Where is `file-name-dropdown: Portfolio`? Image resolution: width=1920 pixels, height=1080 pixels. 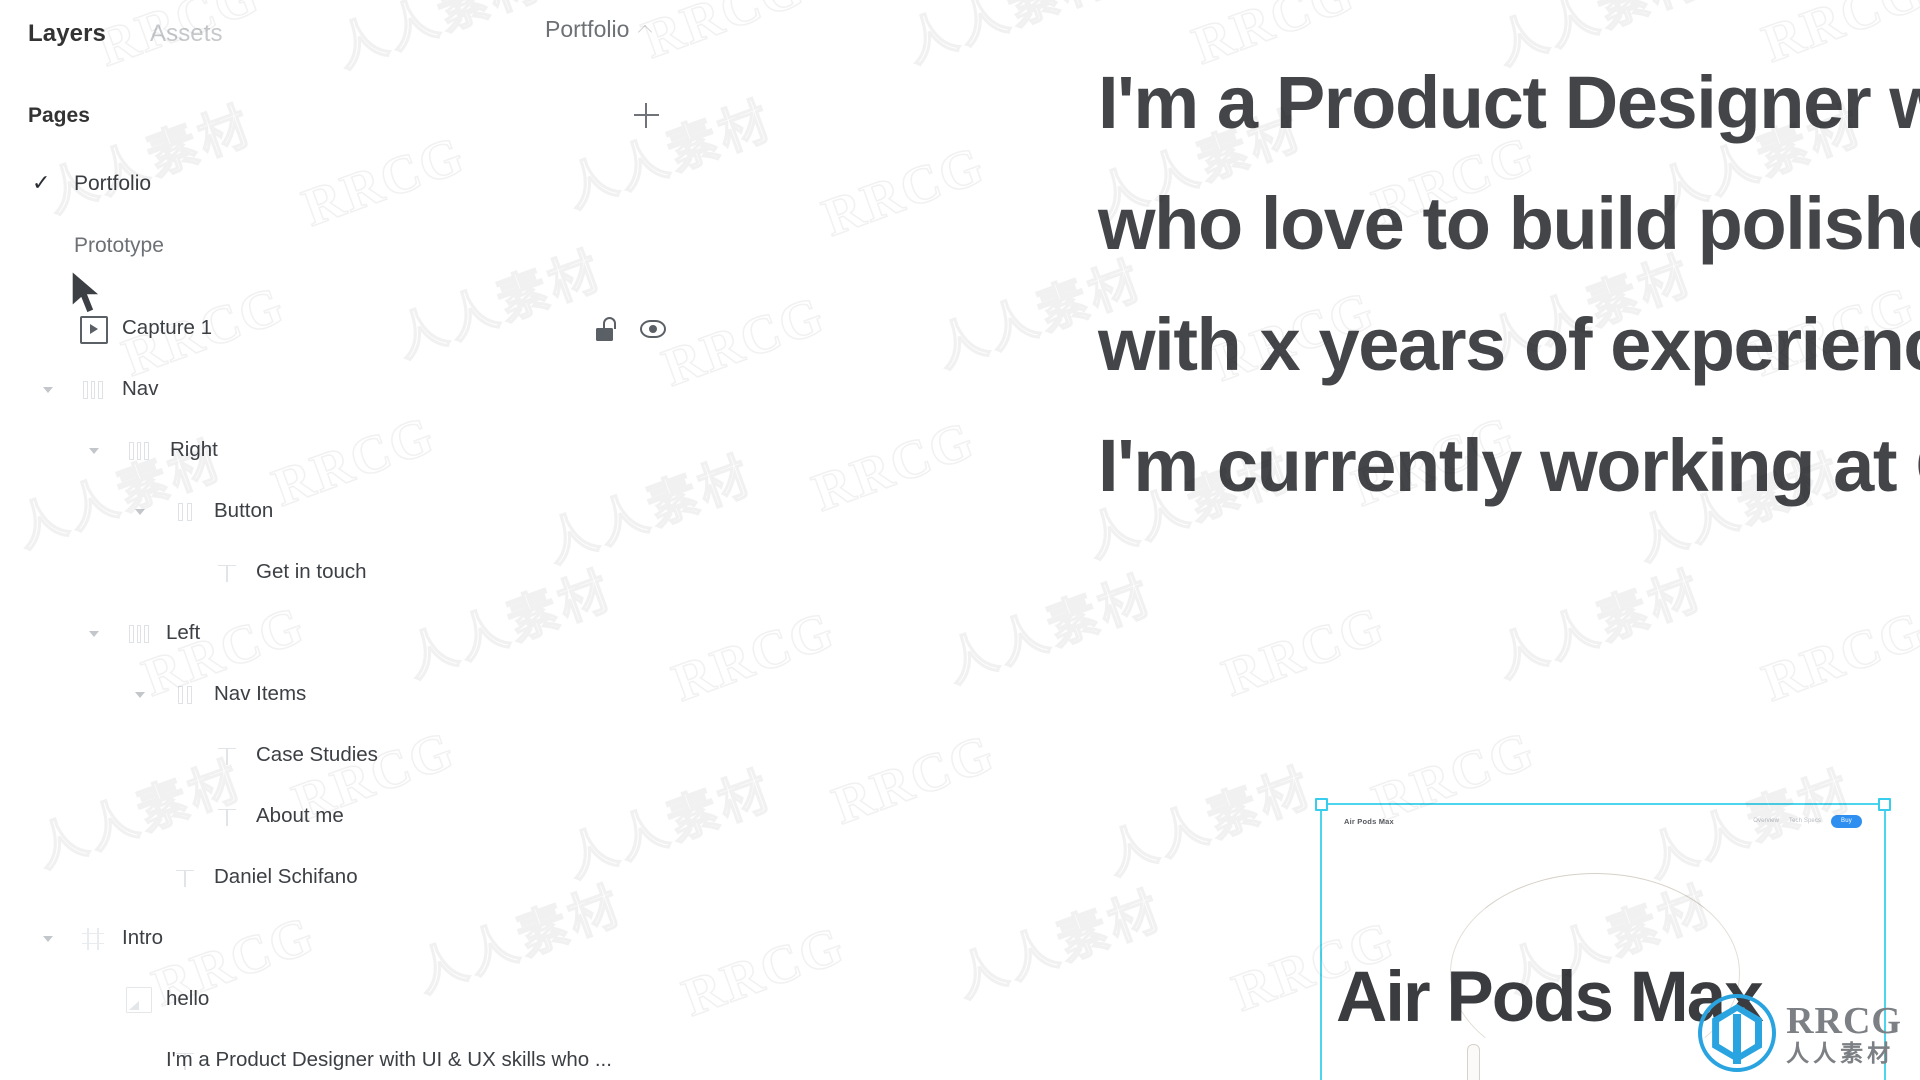 file-name-dropdown: Portfolio is located at coordinates (599, 29).